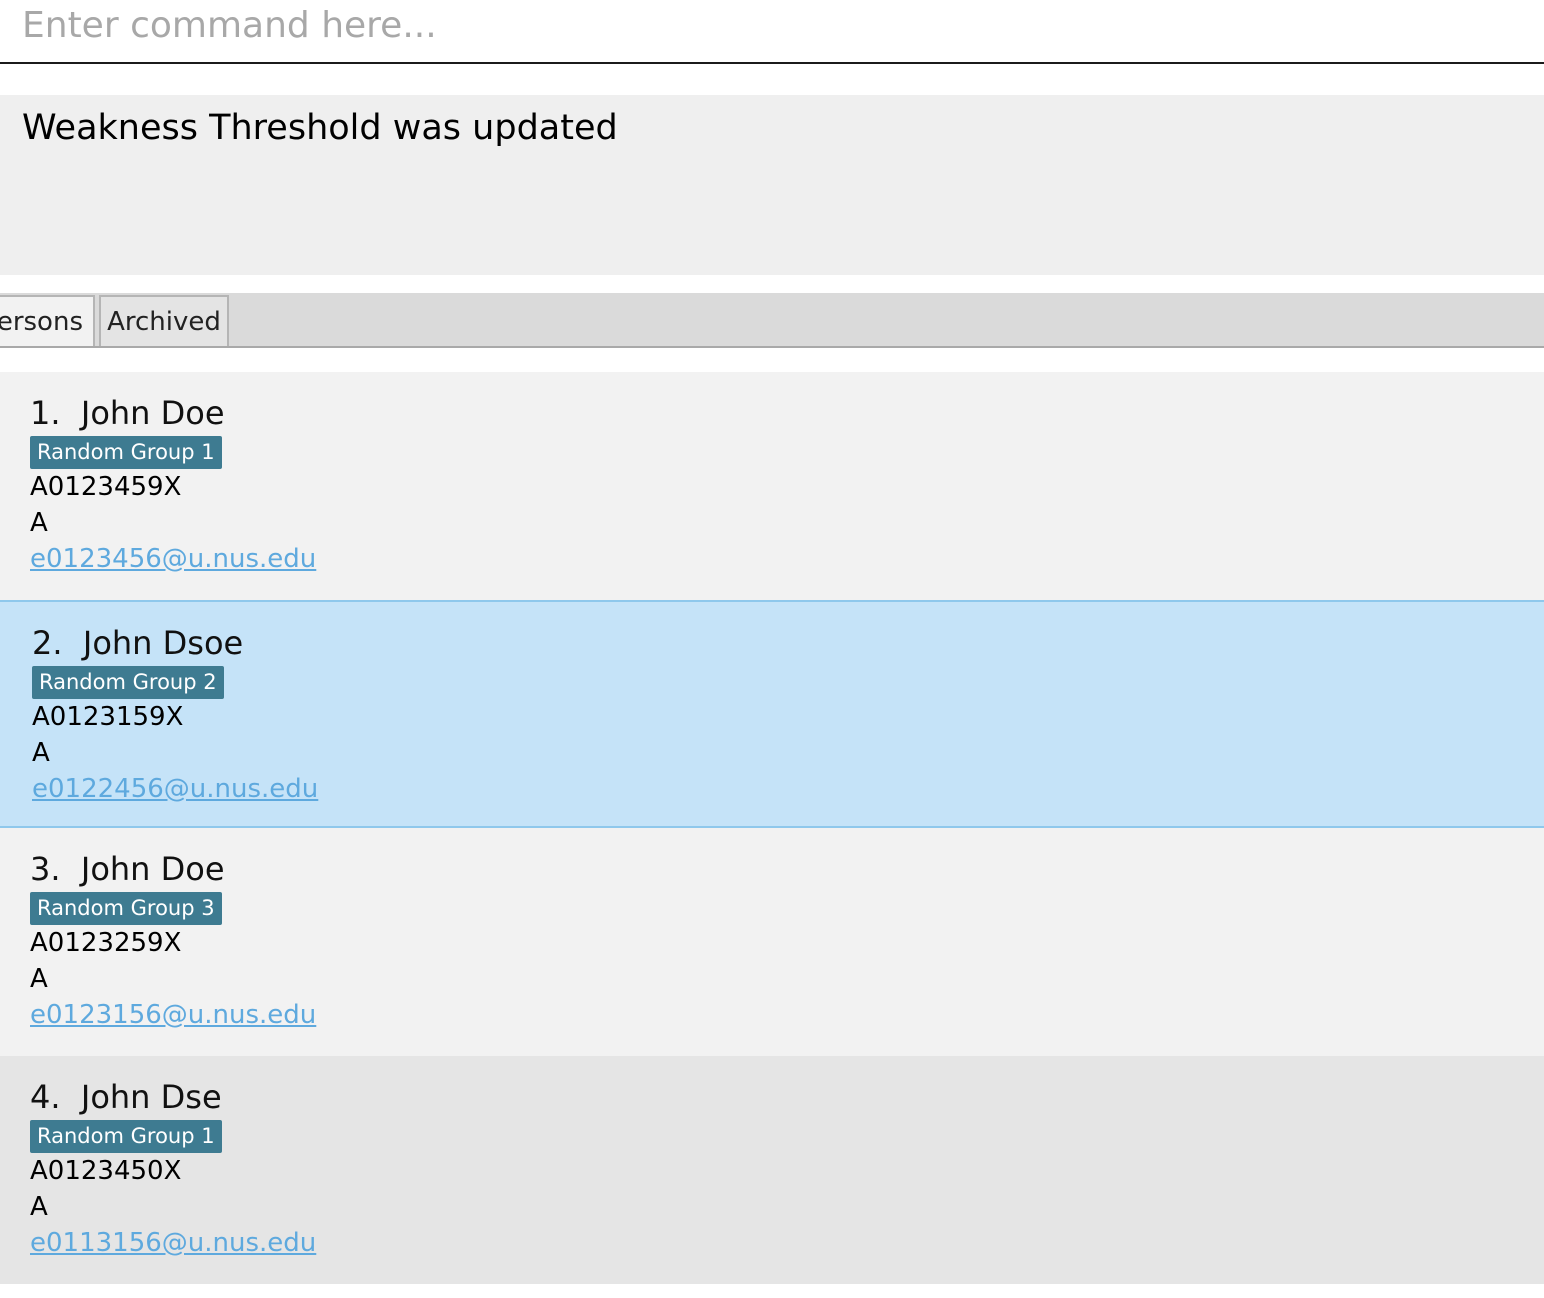 Image resolution: width=1544 pixels, height=1298 pixels. Describe the element at coordinates (108, 717) in the screenshot. I see `matric-number: A0123159X` at that location.